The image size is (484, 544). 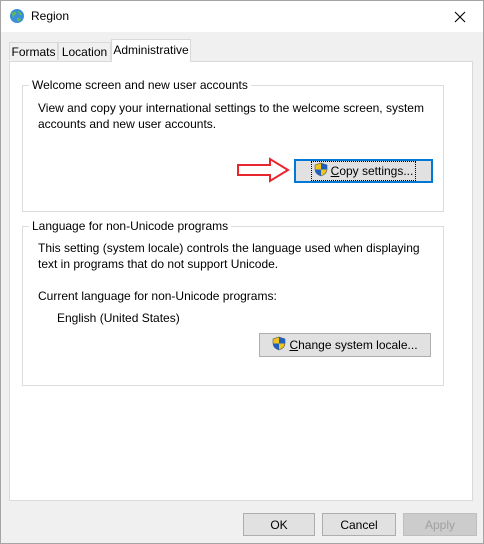 What do you see at coordinates (440, 524) in the screenshot?
I see `apply-button: Apply` at bounding box center [440, 524].